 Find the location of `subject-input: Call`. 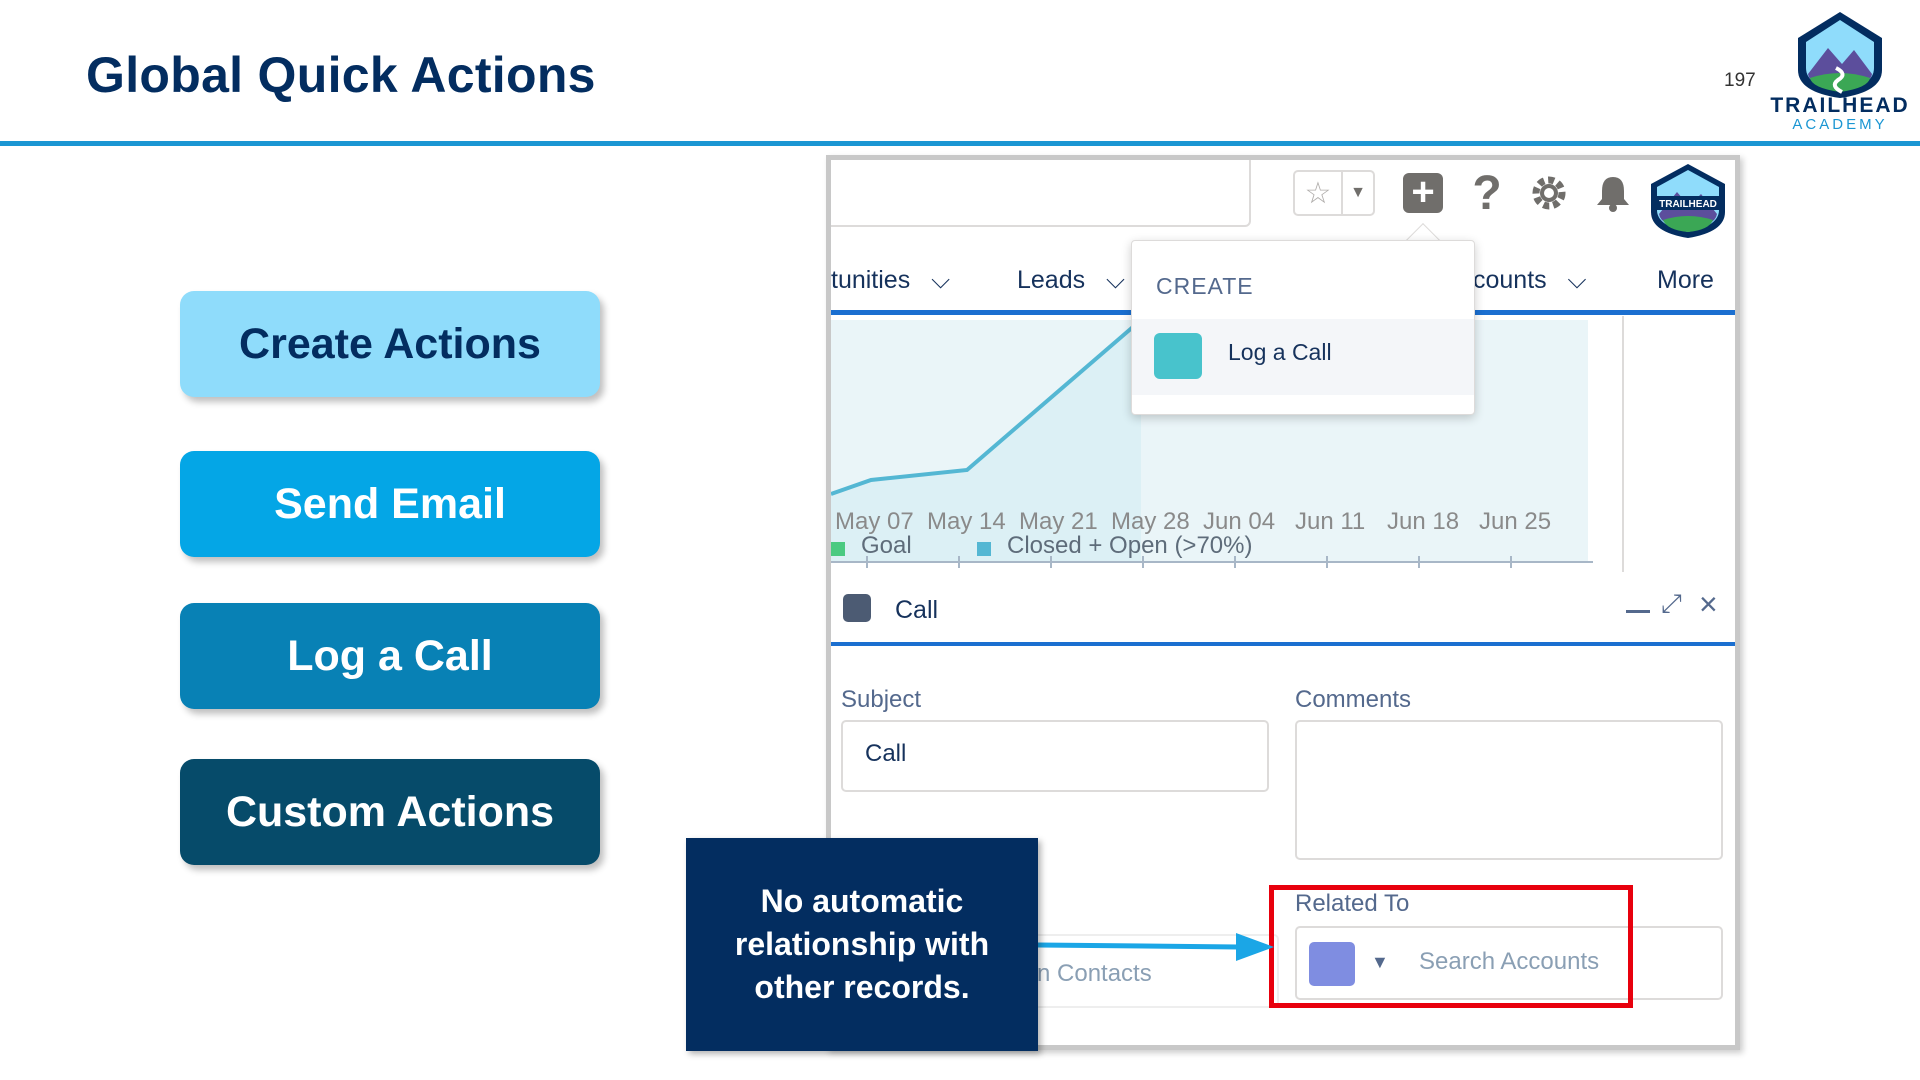

subject-input: Call is located at coordinates (1055, 756).